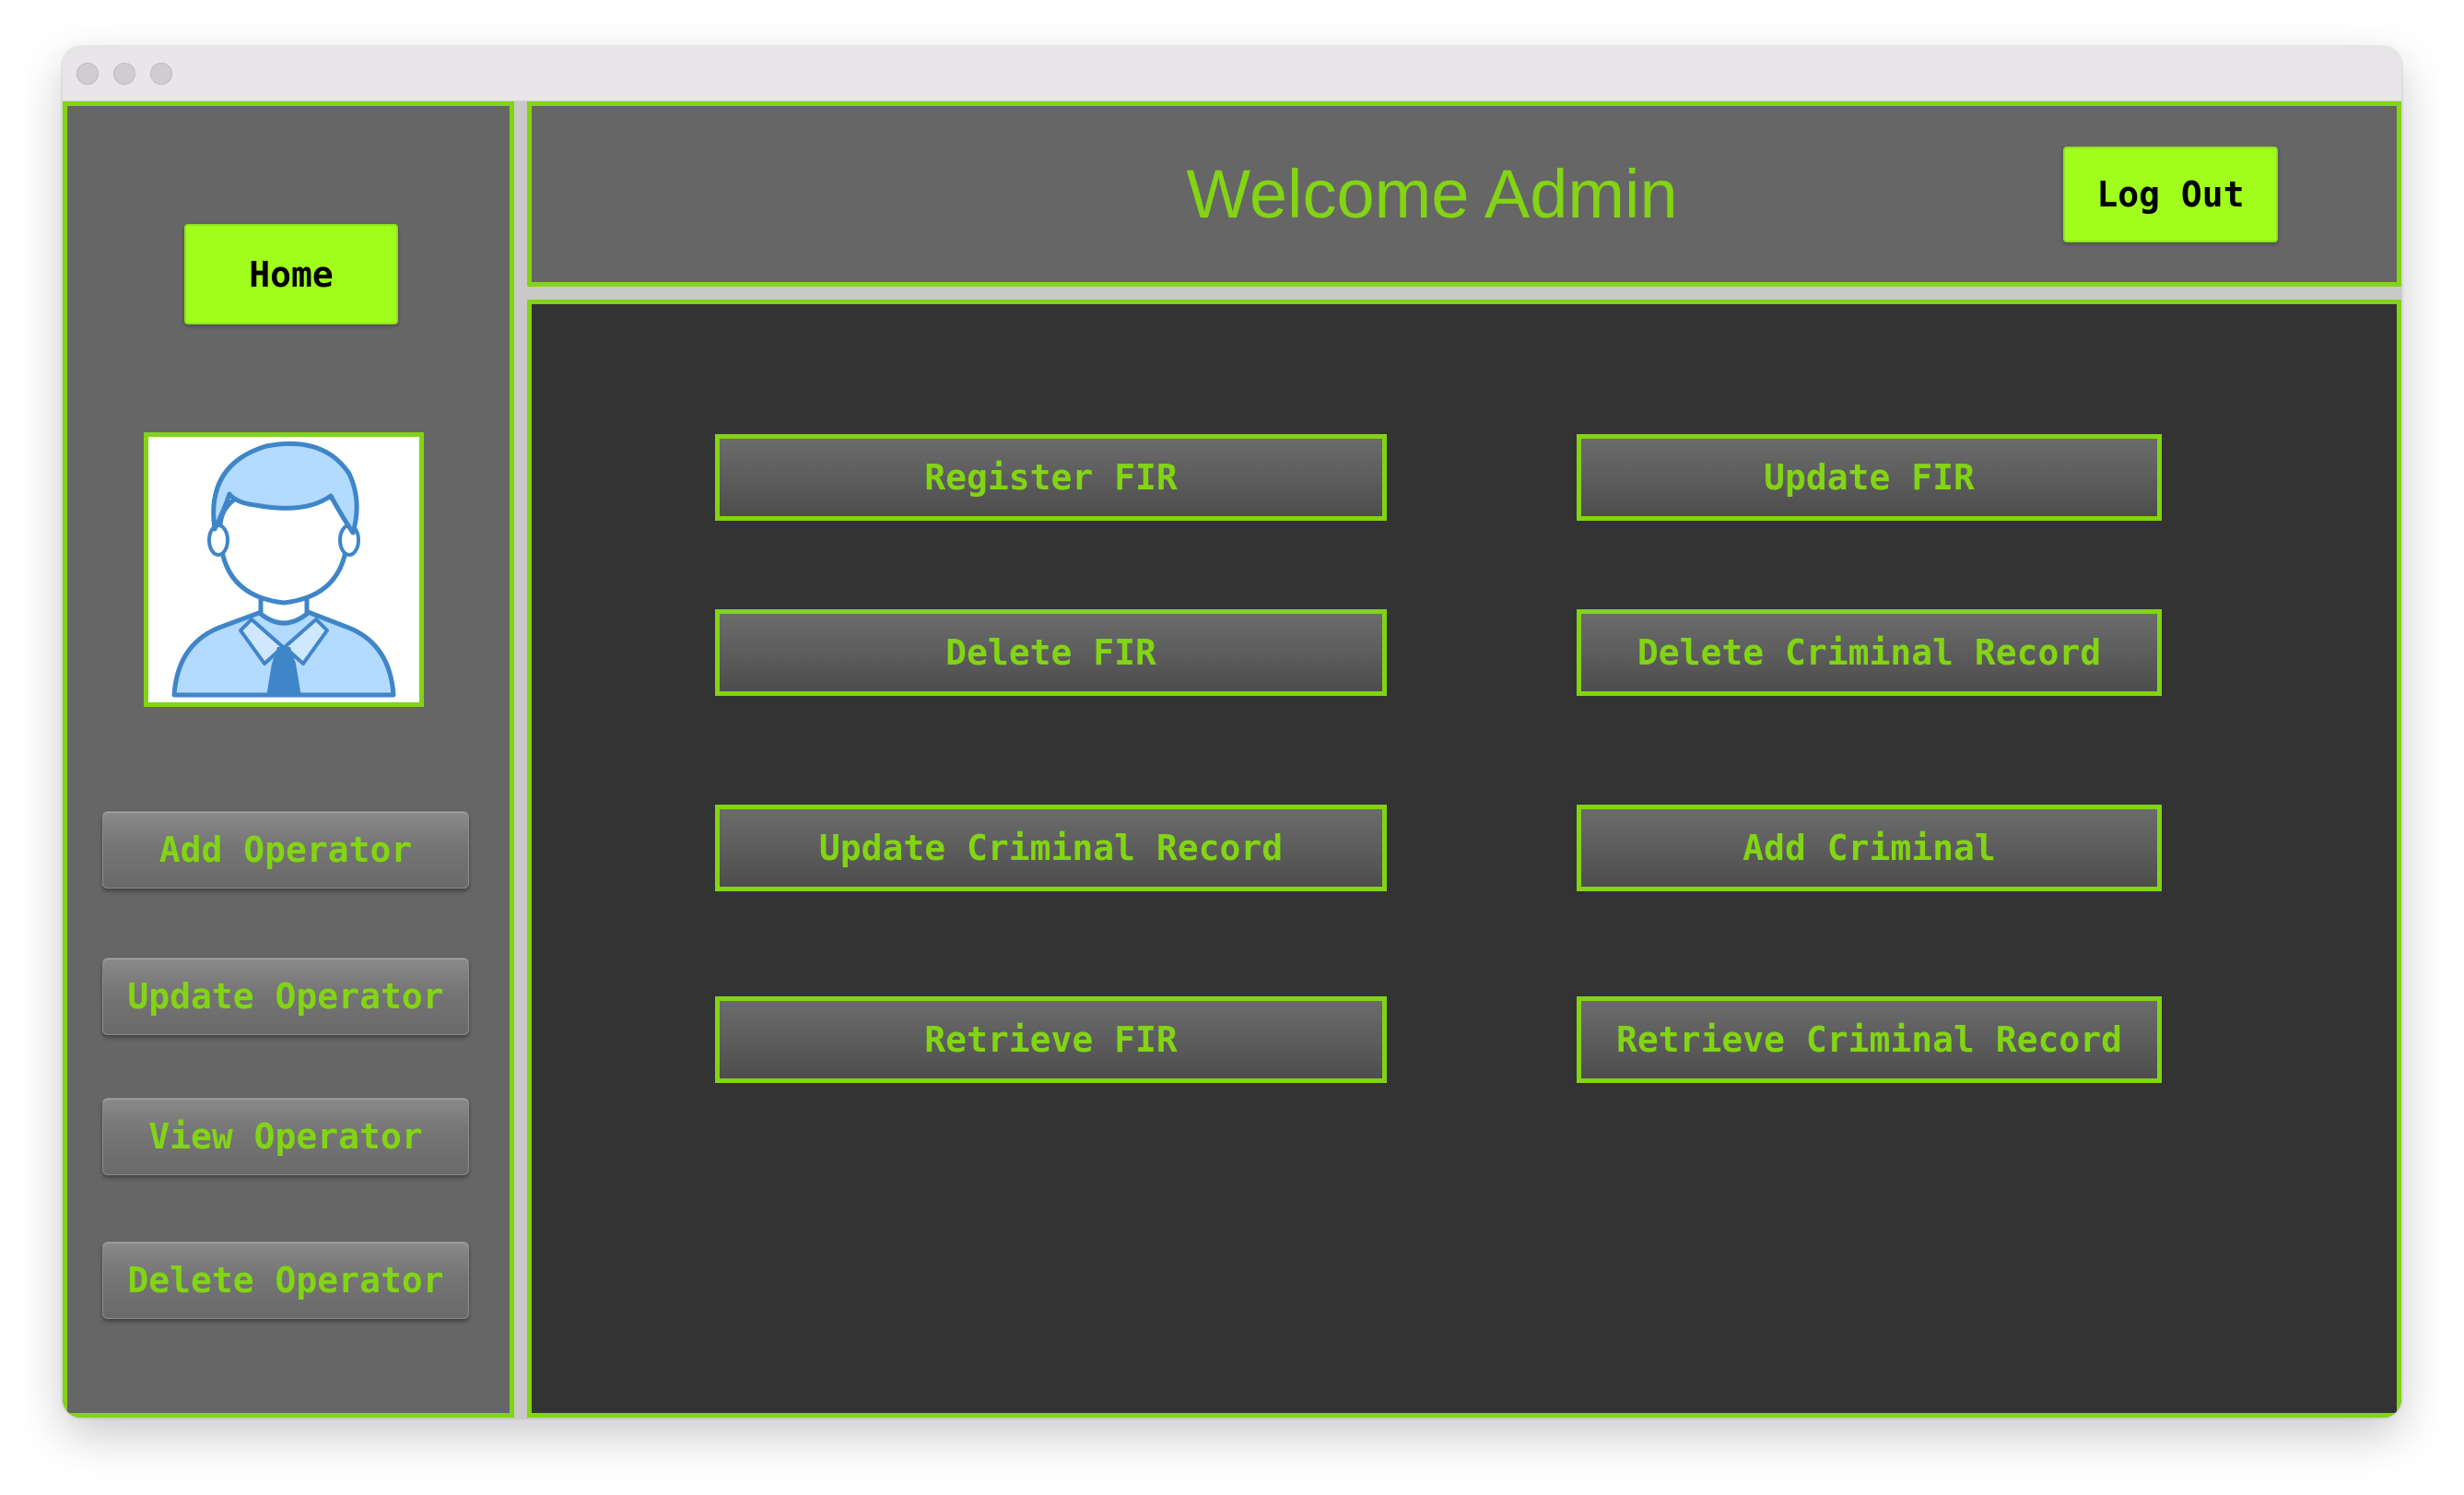 This screenshot has height=1495, width=2464. What do you see at coordinates (285, 1280) in the screenshot?
I see `delete-operator-button: Delete Operator` at bounding box center [285, 1280].